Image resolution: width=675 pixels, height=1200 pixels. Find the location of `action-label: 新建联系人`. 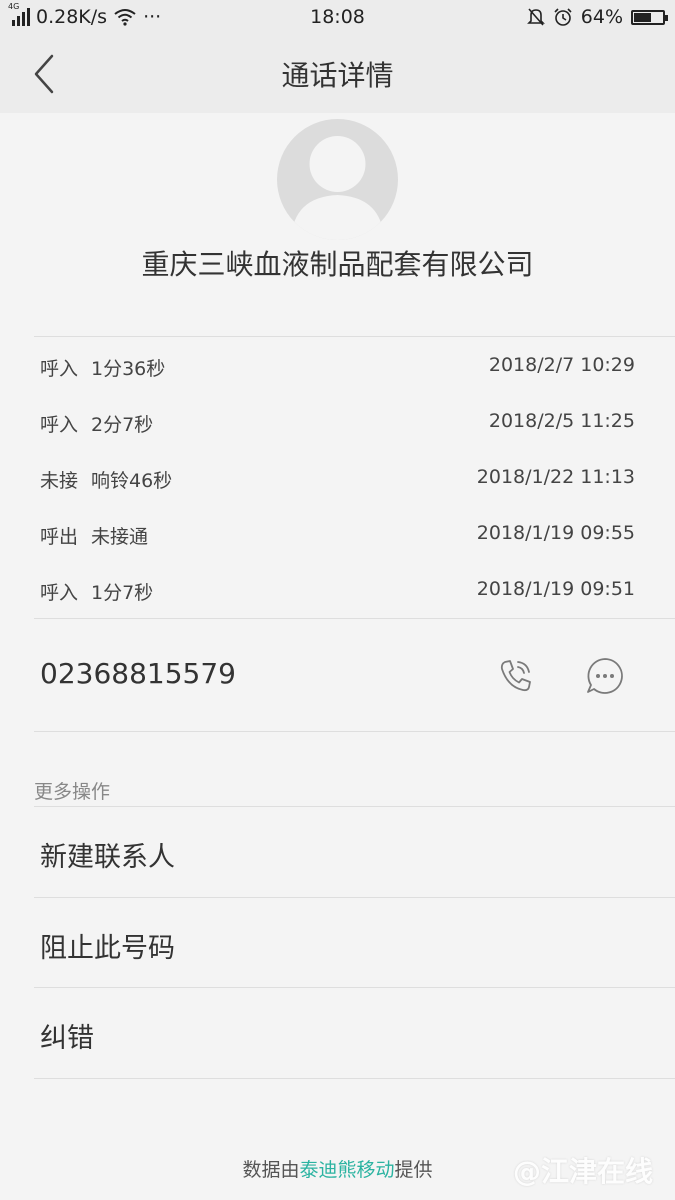

action-label: 新建联系人 is located at coordinates (107, 857).